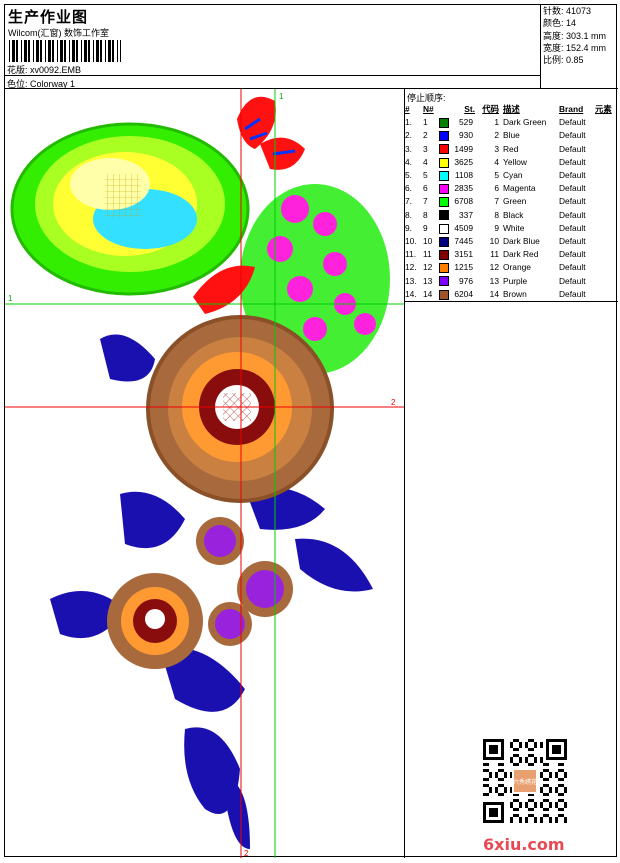 The image size is (620, 863). I want to click on row-stitches: 2835, so click(463, 188).